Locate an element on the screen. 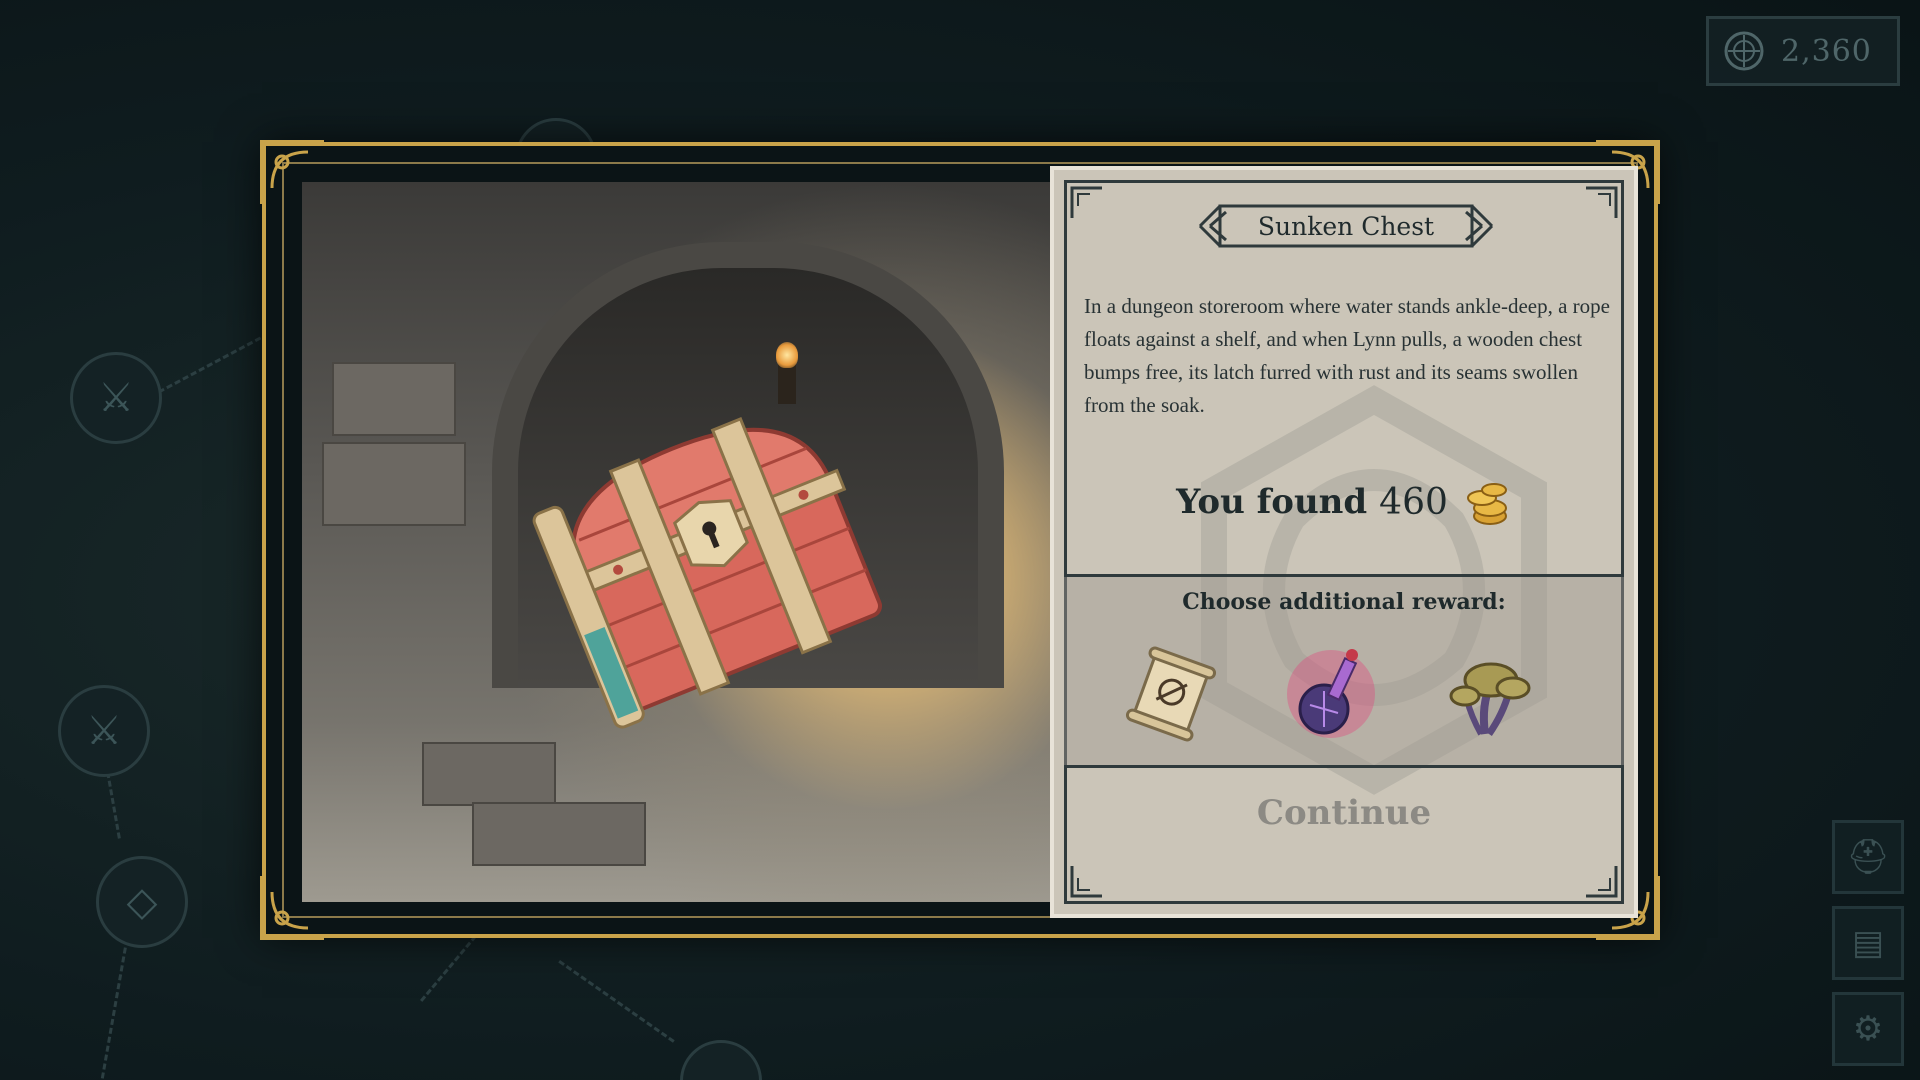  gold-coins-icon is located at coordinates (1486, 504).